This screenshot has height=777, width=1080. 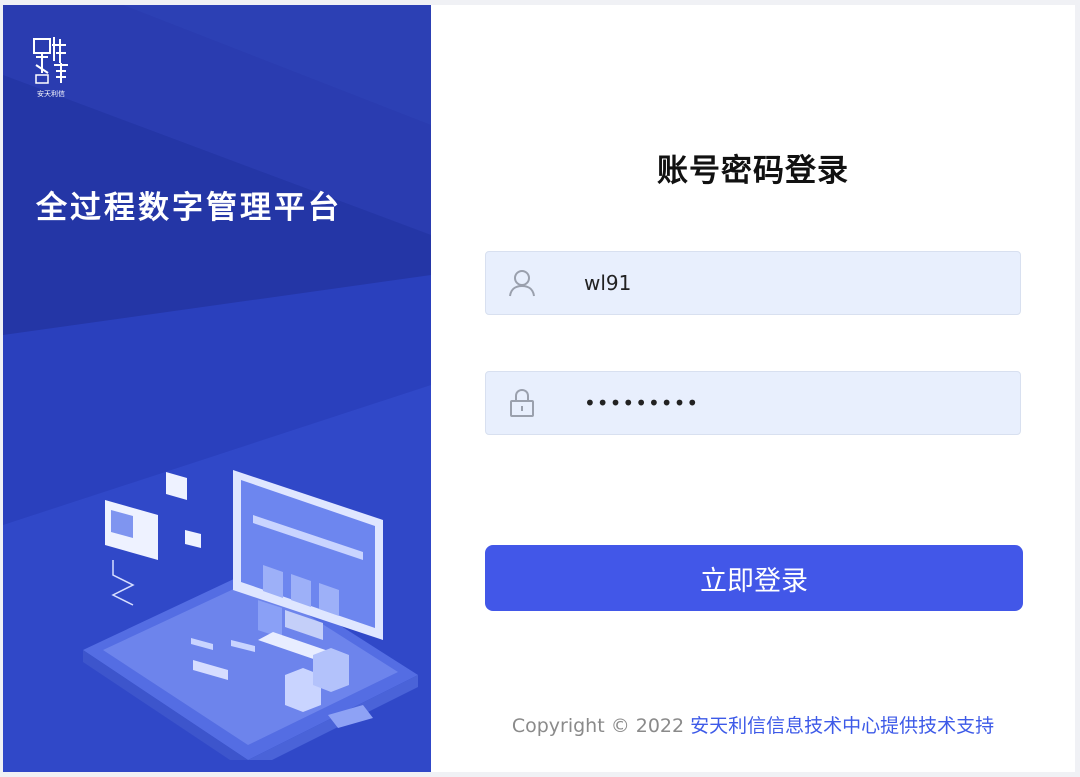 I want to click on login-button: 立即登录, so click(x=754, y=578).